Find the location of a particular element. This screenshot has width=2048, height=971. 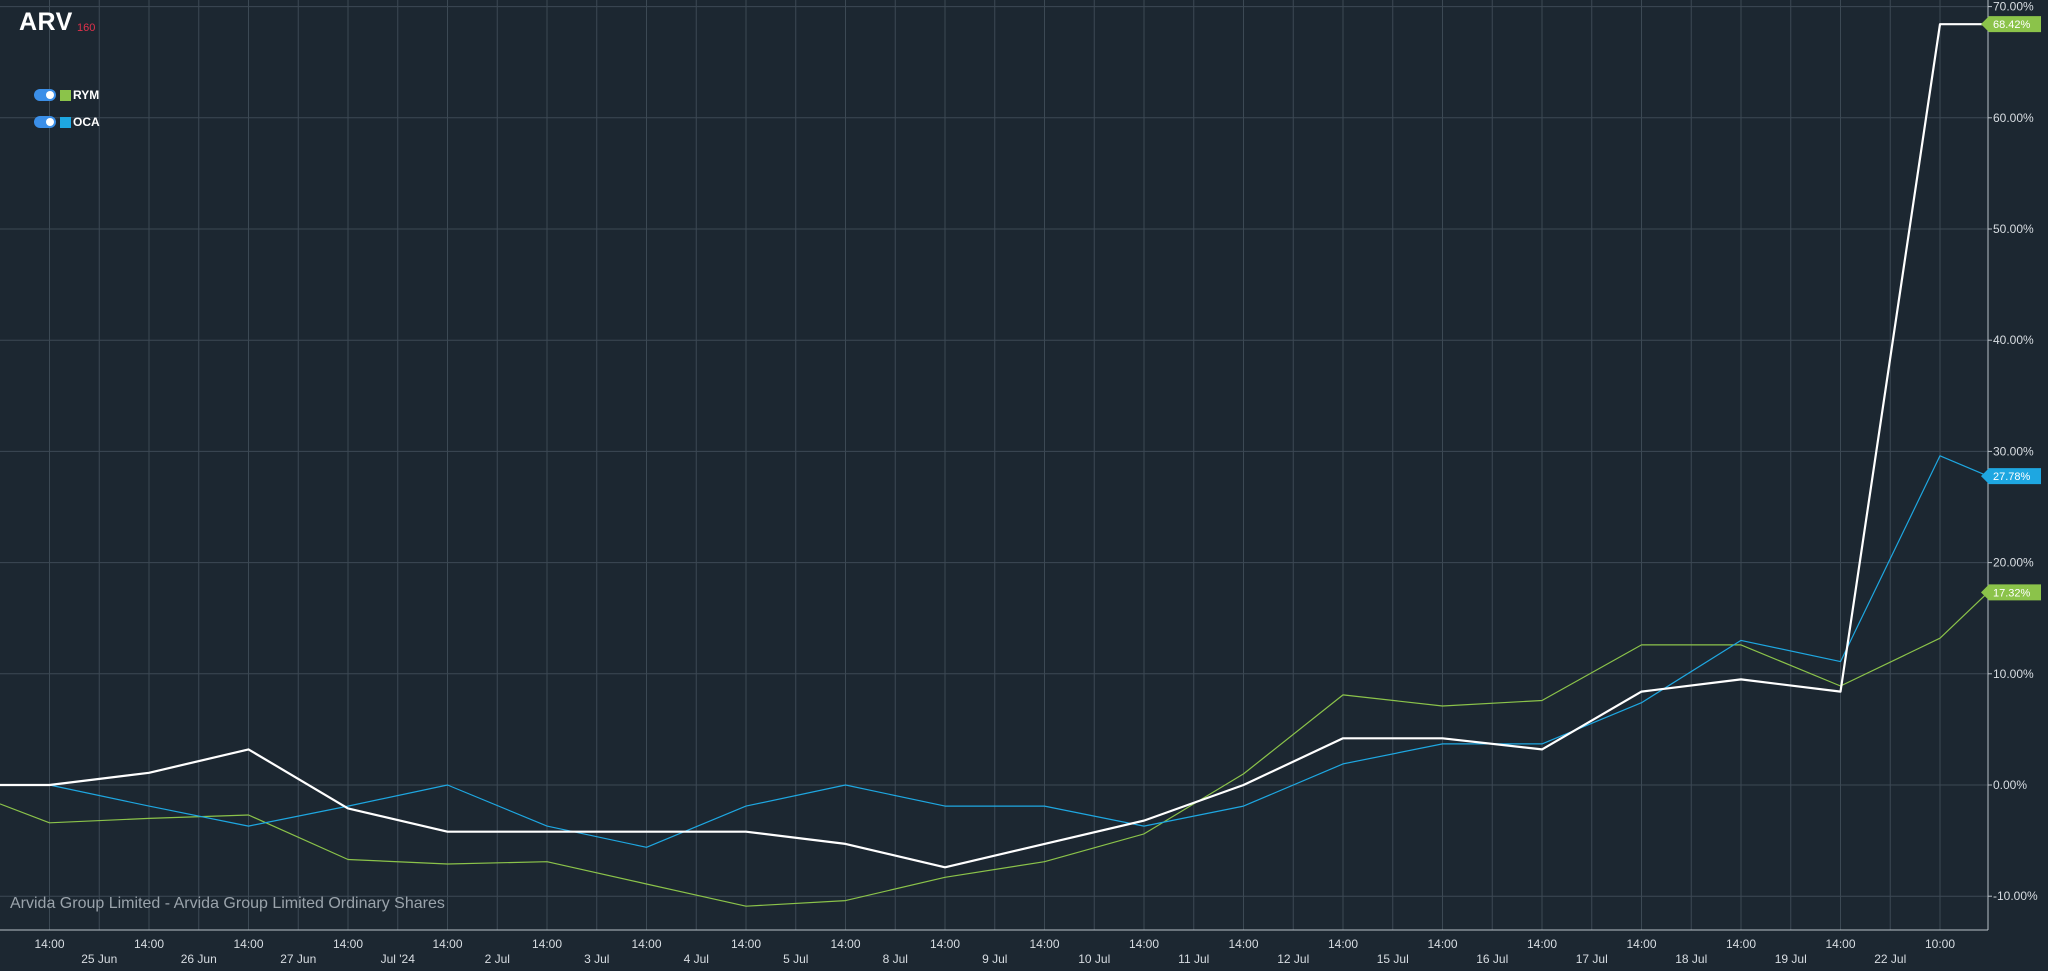

end-label-arv: 68.42% is located at coordinates (2011, 24).